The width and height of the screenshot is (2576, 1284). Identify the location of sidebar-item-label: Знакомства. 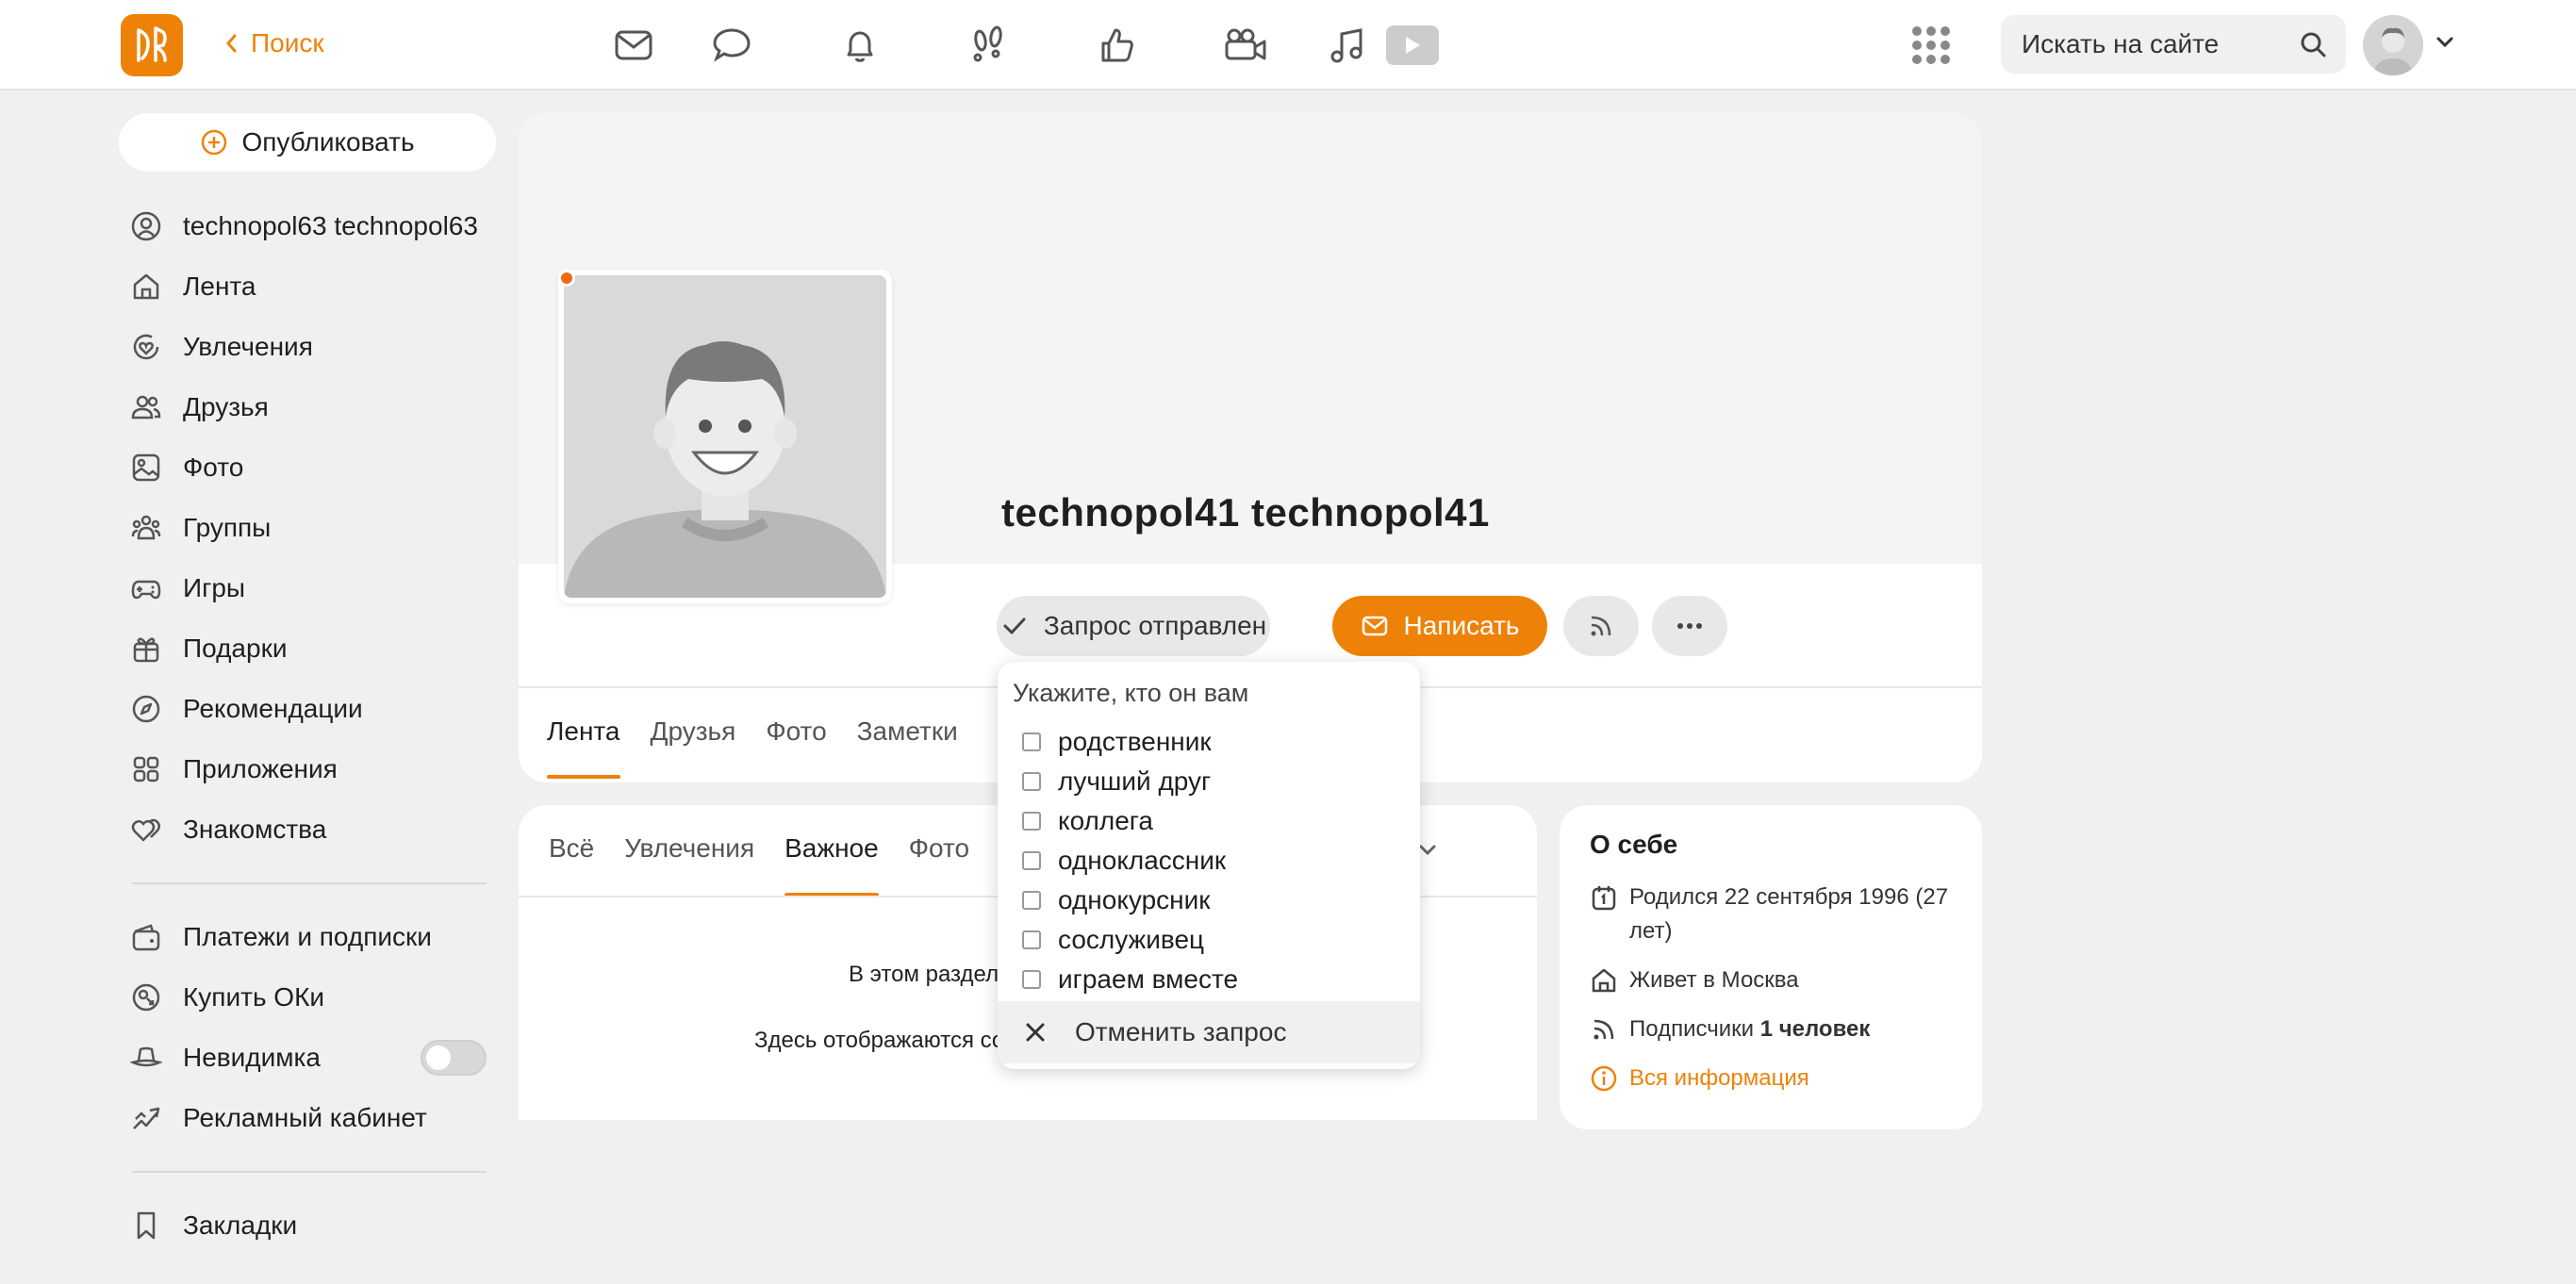
(255, 829).